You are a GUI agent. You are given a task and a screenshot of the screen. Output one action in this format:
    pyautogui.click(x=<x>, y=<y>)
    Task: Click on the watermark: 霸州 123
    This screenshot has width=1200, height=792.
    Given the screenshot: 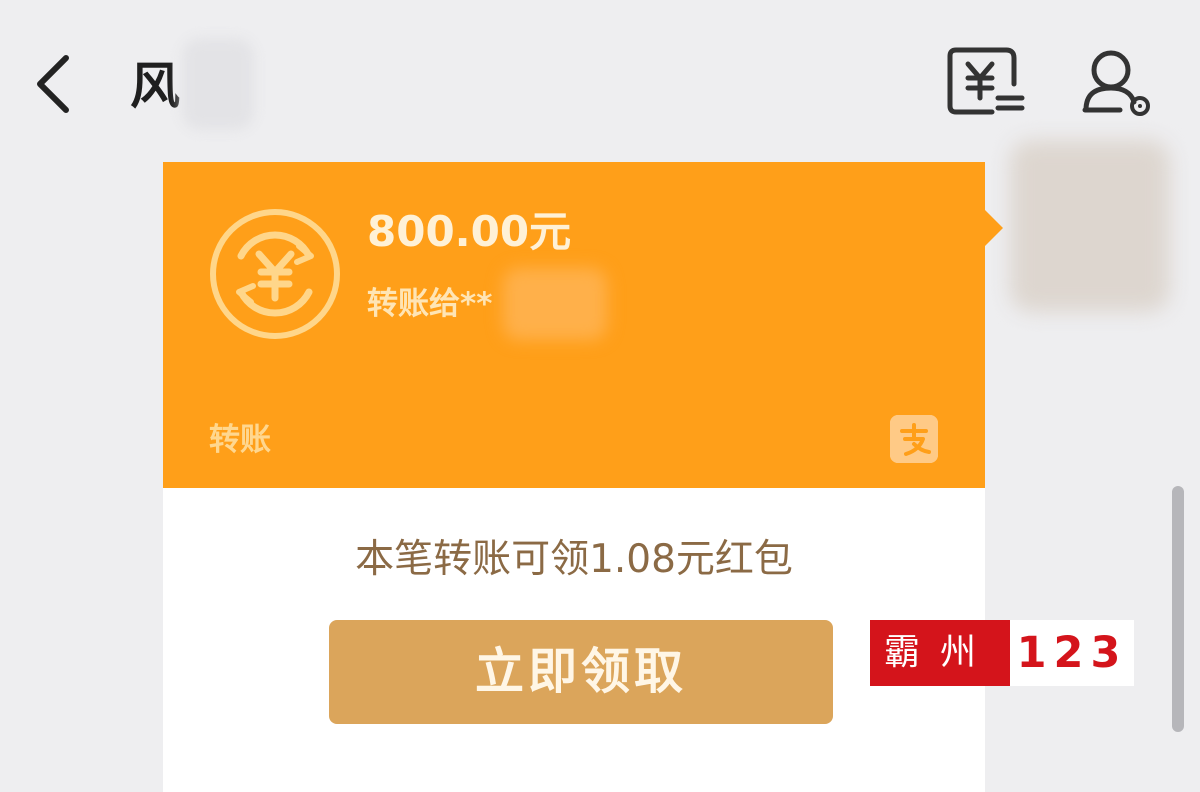 What is the action you would take?
    pyautogui.click(x=1002, y=653)
    